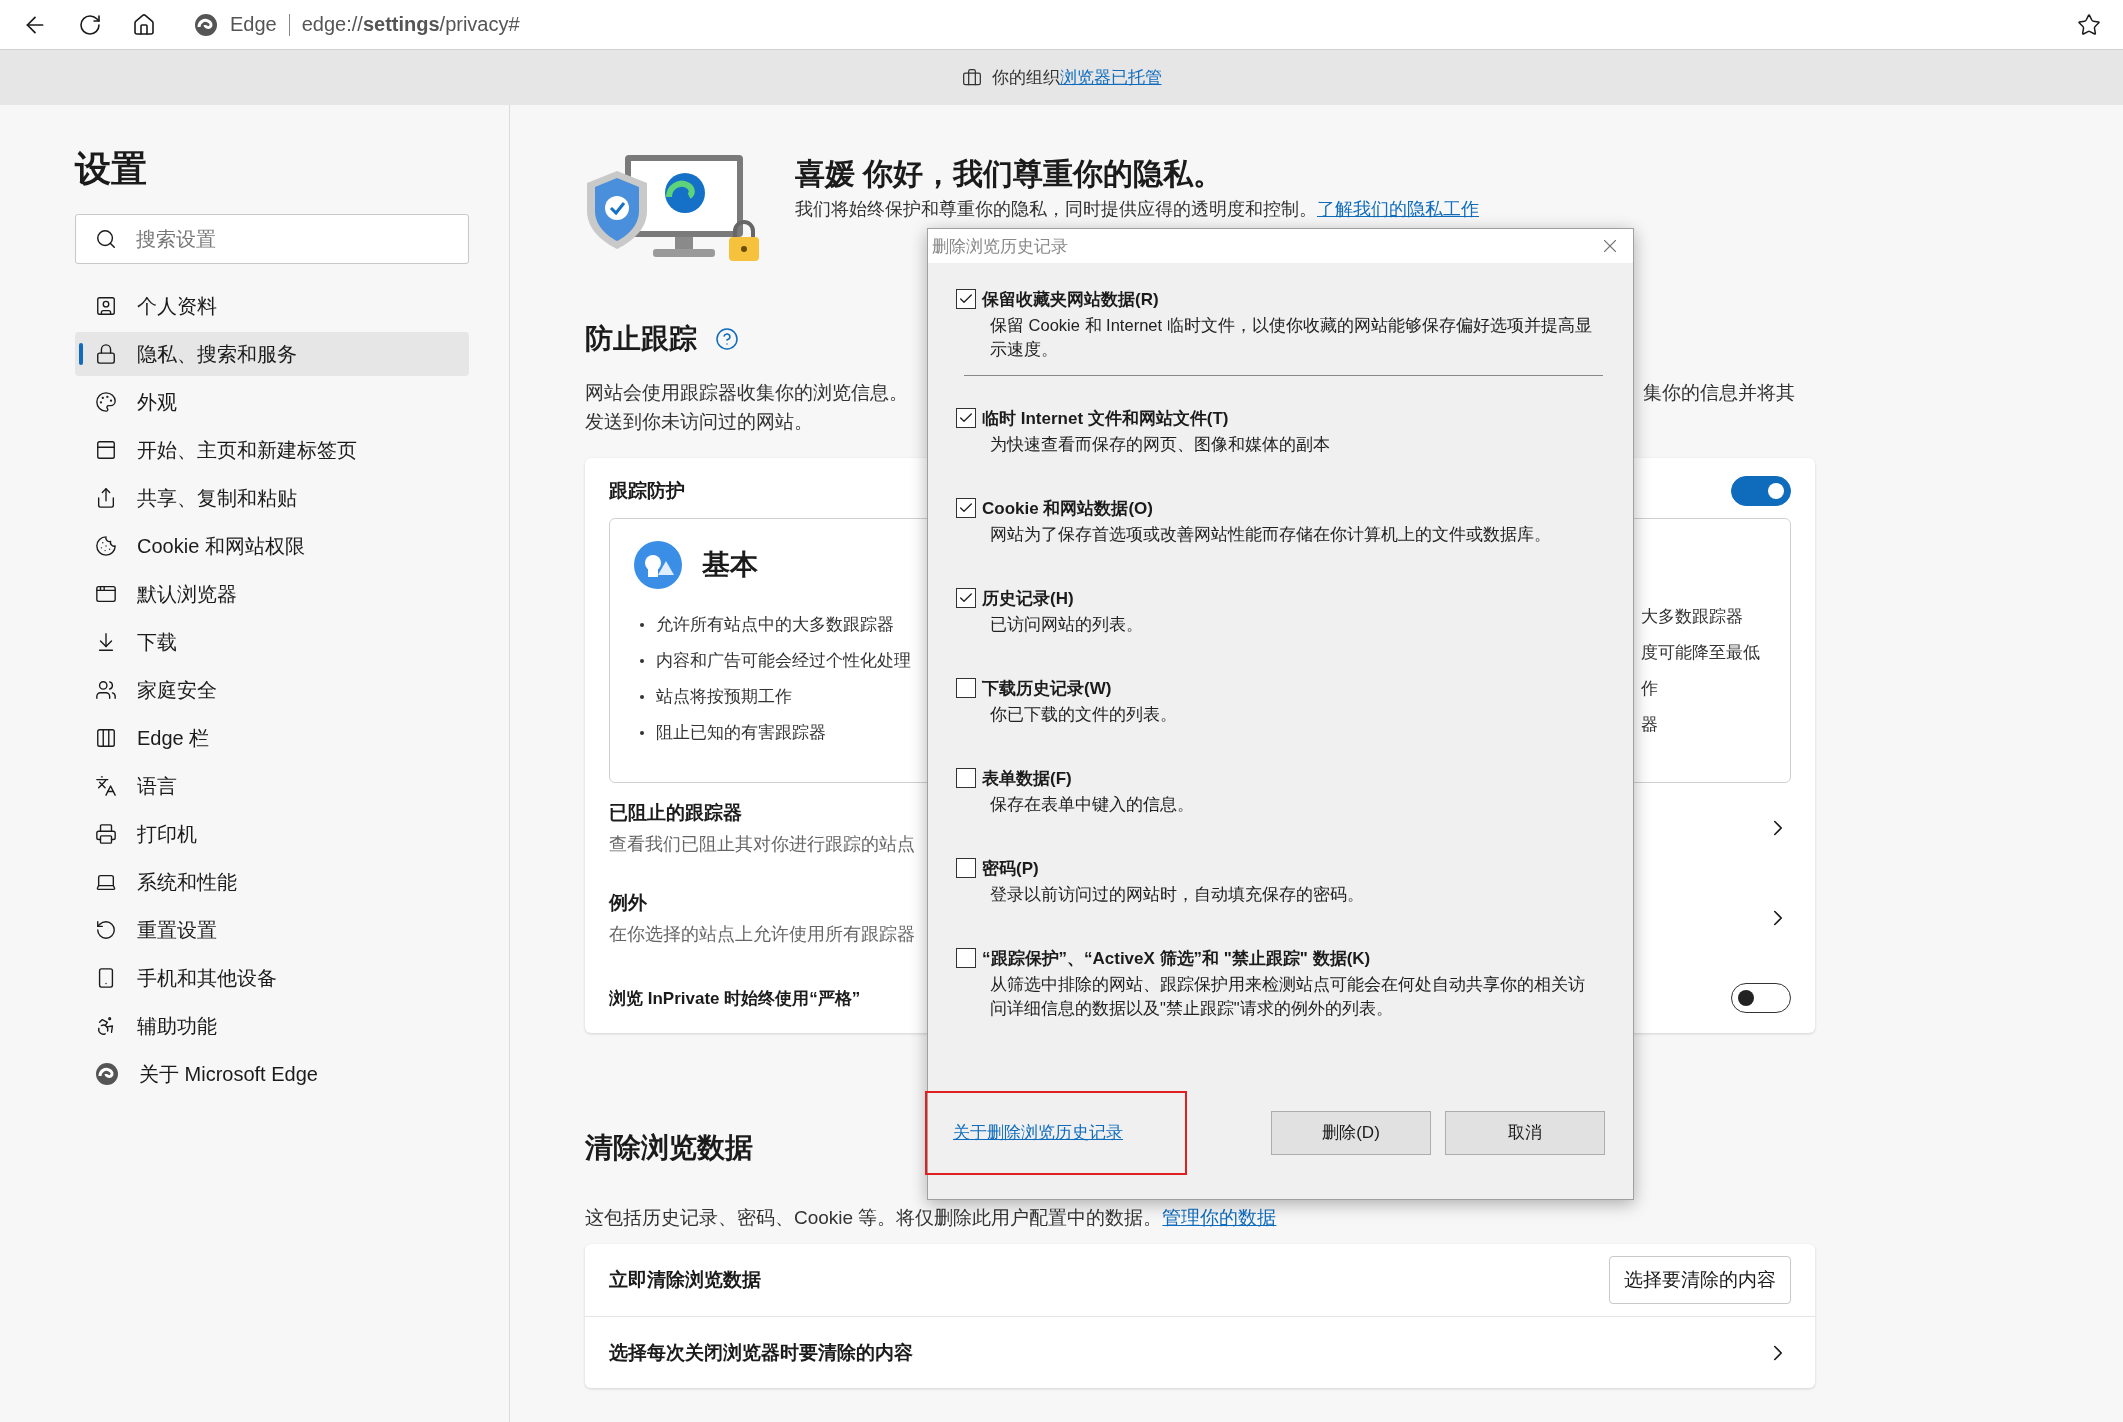 Image resolution: width=2123 pixels, height=1422 pixels. What do you see at coordinates (1038, 1132) in the screenshot?
I see `about-link: 关于删除浏览历史记录` at bounding box center [1038, 1132].